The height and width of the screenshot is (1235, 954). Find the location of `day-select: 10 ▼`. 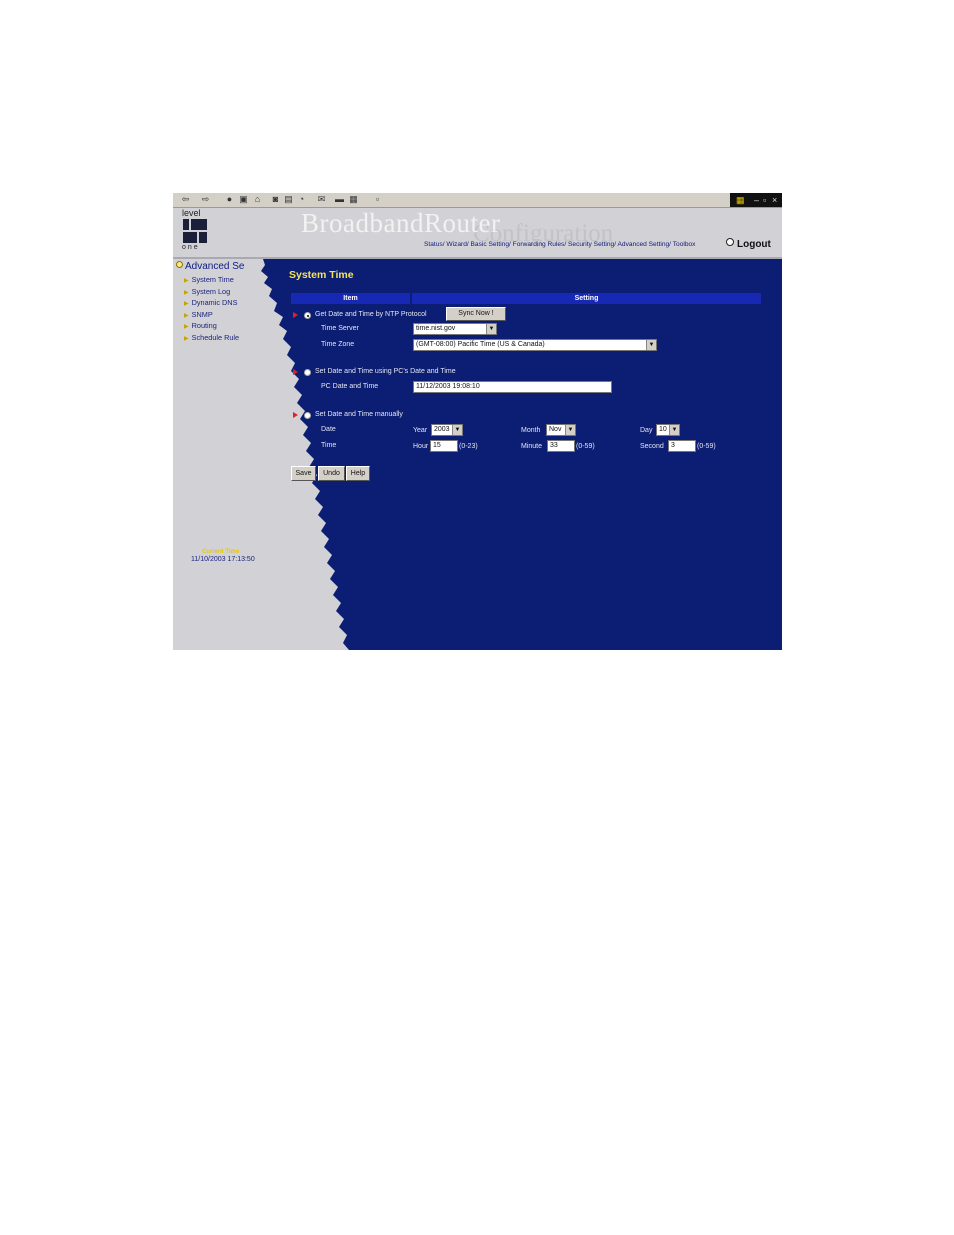

day-select: 10 ▼ is located at coordinates (668, 430).